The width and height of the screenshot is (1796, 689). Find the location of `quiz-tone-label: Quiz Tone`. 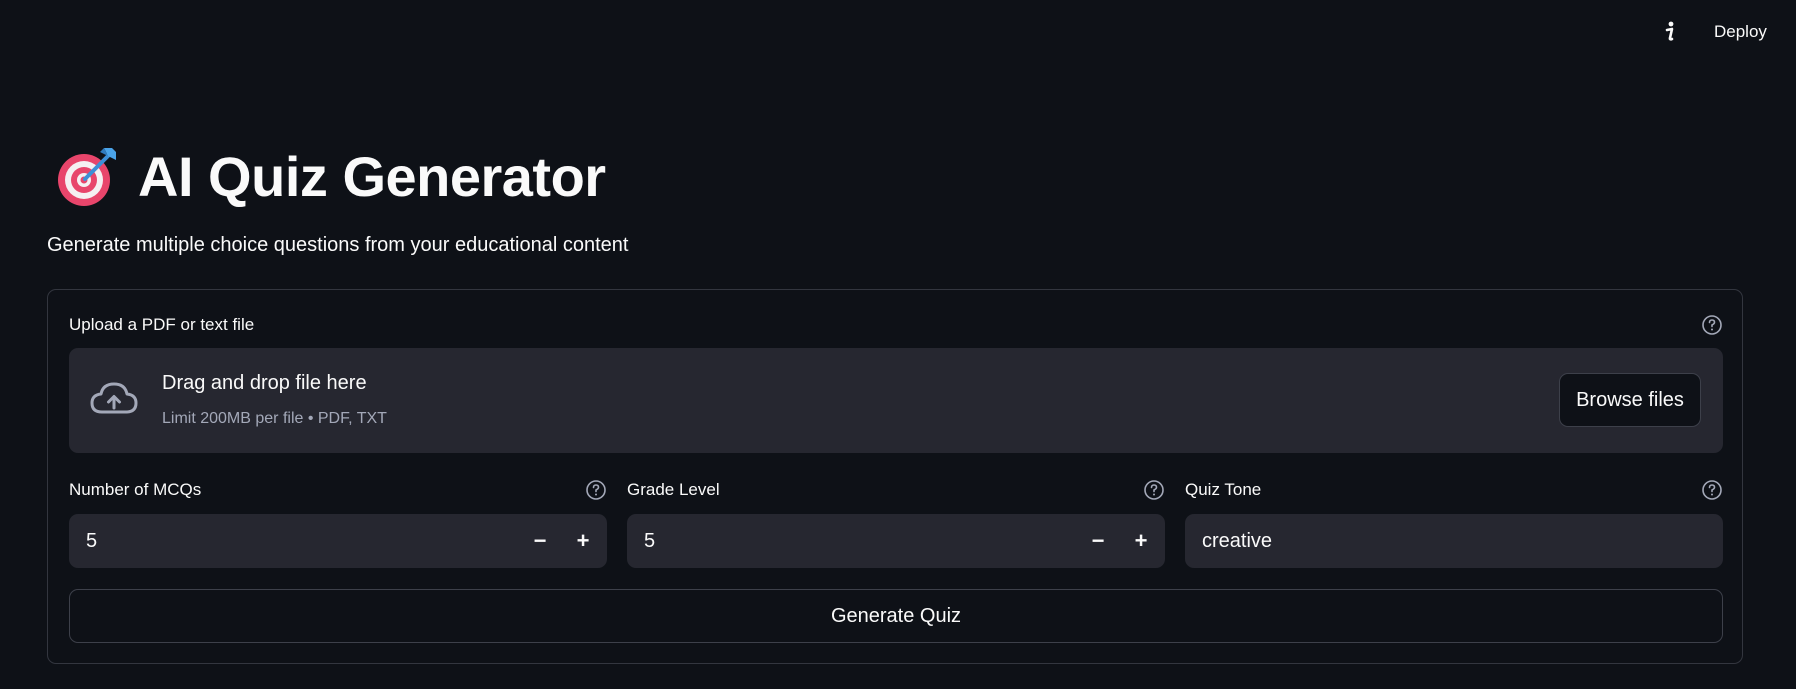

quiz-tone-label: Quiz Tone is located at coordinates (1223, 489).